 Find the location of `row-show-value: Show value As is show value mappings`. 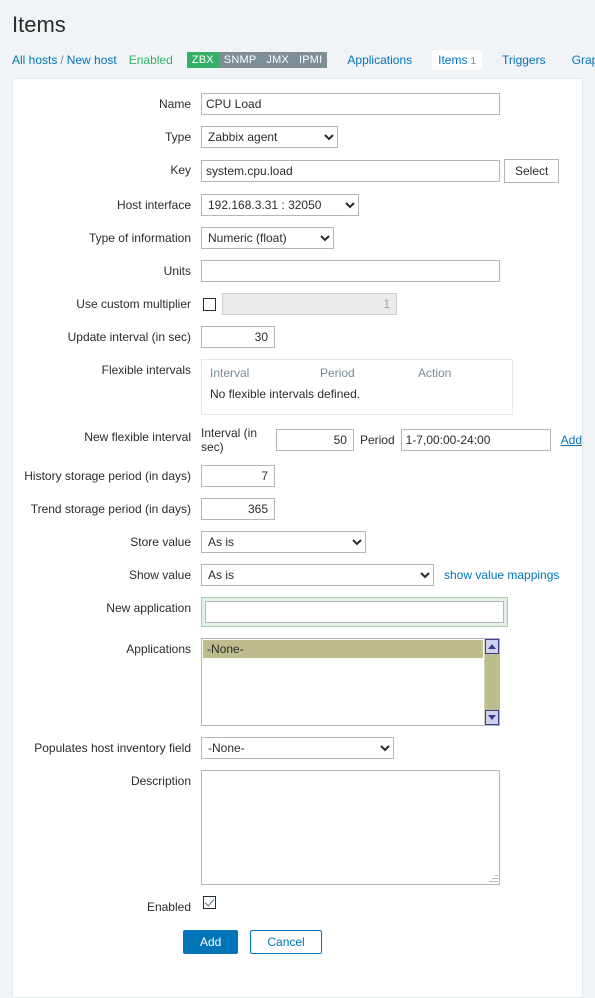

row-show-value: Show value As is show value mappings is located at coordinates (297, 575).